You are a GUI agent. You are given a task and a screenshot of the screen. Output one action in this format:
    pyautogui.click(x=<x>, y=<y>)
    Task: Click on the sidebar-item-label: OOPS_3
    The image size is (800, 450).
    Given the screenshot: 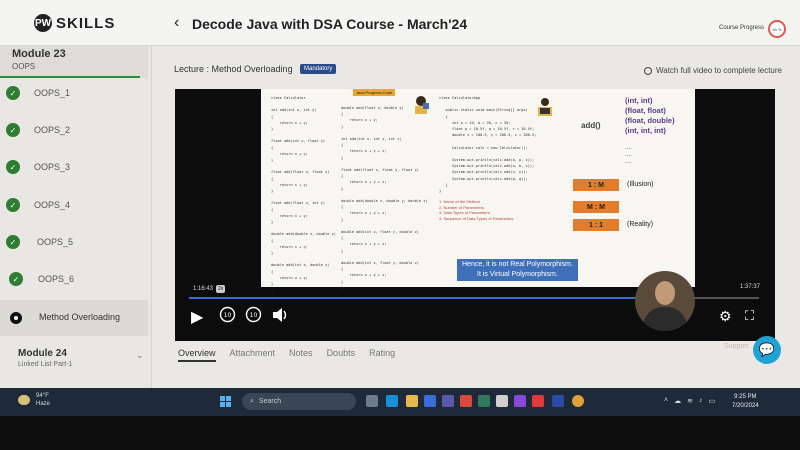 What is the action you would take?
    pyautogui.click(x=52, y=167)
    